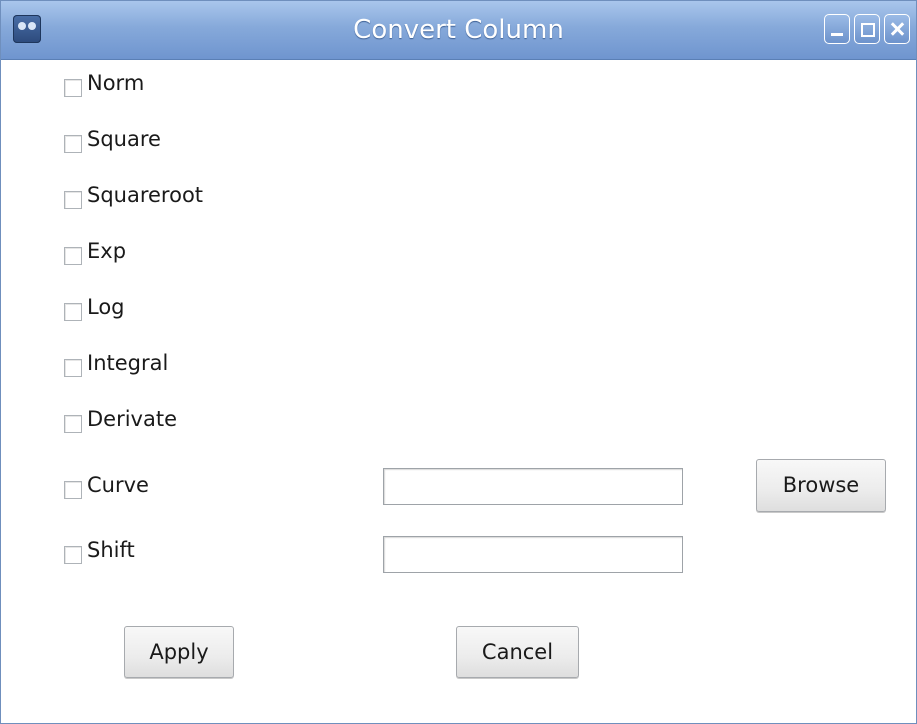  I want to click on window-title: Convert Column, so click(458, 30).